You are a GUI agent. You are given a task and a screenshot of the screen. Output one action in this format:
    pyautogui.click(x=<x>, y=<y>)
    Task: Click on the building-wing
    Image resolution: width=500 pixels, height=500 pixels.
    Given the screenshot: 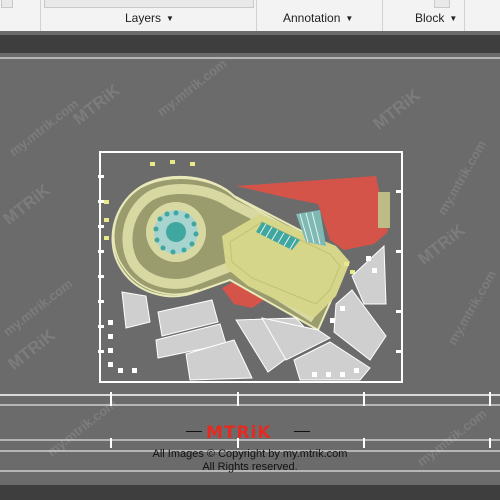 What is the action you would take?
    pyautogui.click(x=384, y=210)
    